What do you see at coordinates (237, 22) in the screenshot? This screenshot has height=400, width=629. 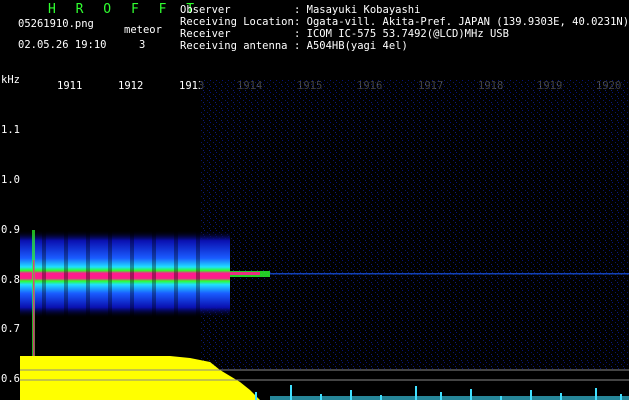 I see `location-label: Receiving Location` at bounding box center [237, 22].